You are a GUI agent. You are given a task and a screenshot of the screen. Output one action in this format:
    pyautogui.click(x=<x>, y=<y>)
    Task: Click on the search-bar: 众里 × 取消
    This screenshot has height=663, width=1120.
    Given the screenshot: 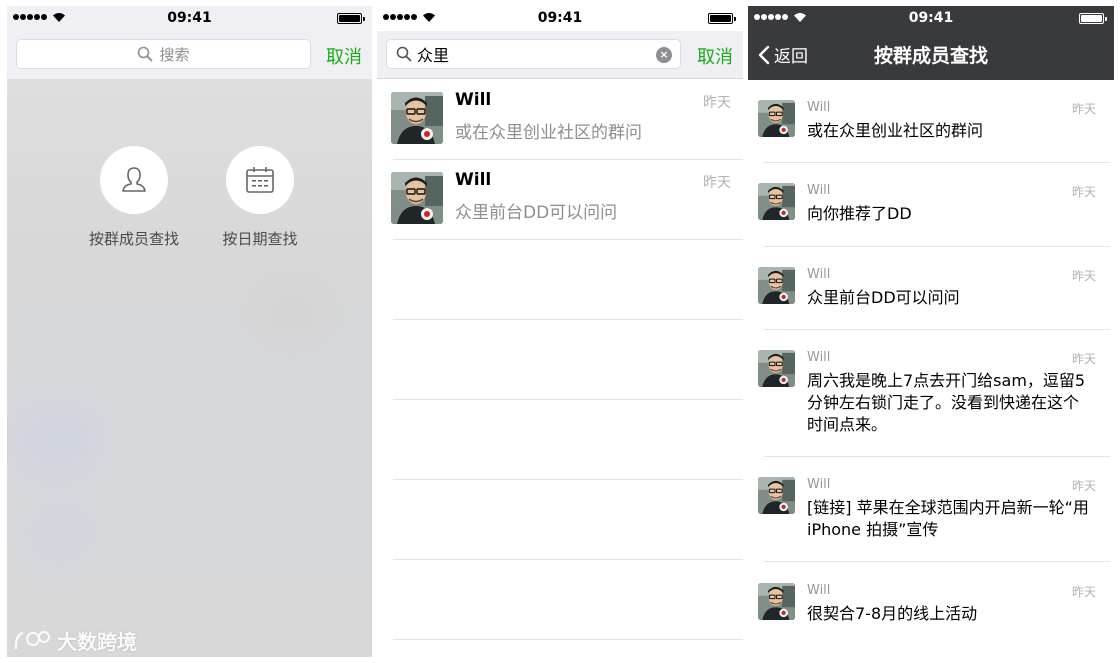 What is the action you would take?
    pyautogui.click(x=560, y=55)
    